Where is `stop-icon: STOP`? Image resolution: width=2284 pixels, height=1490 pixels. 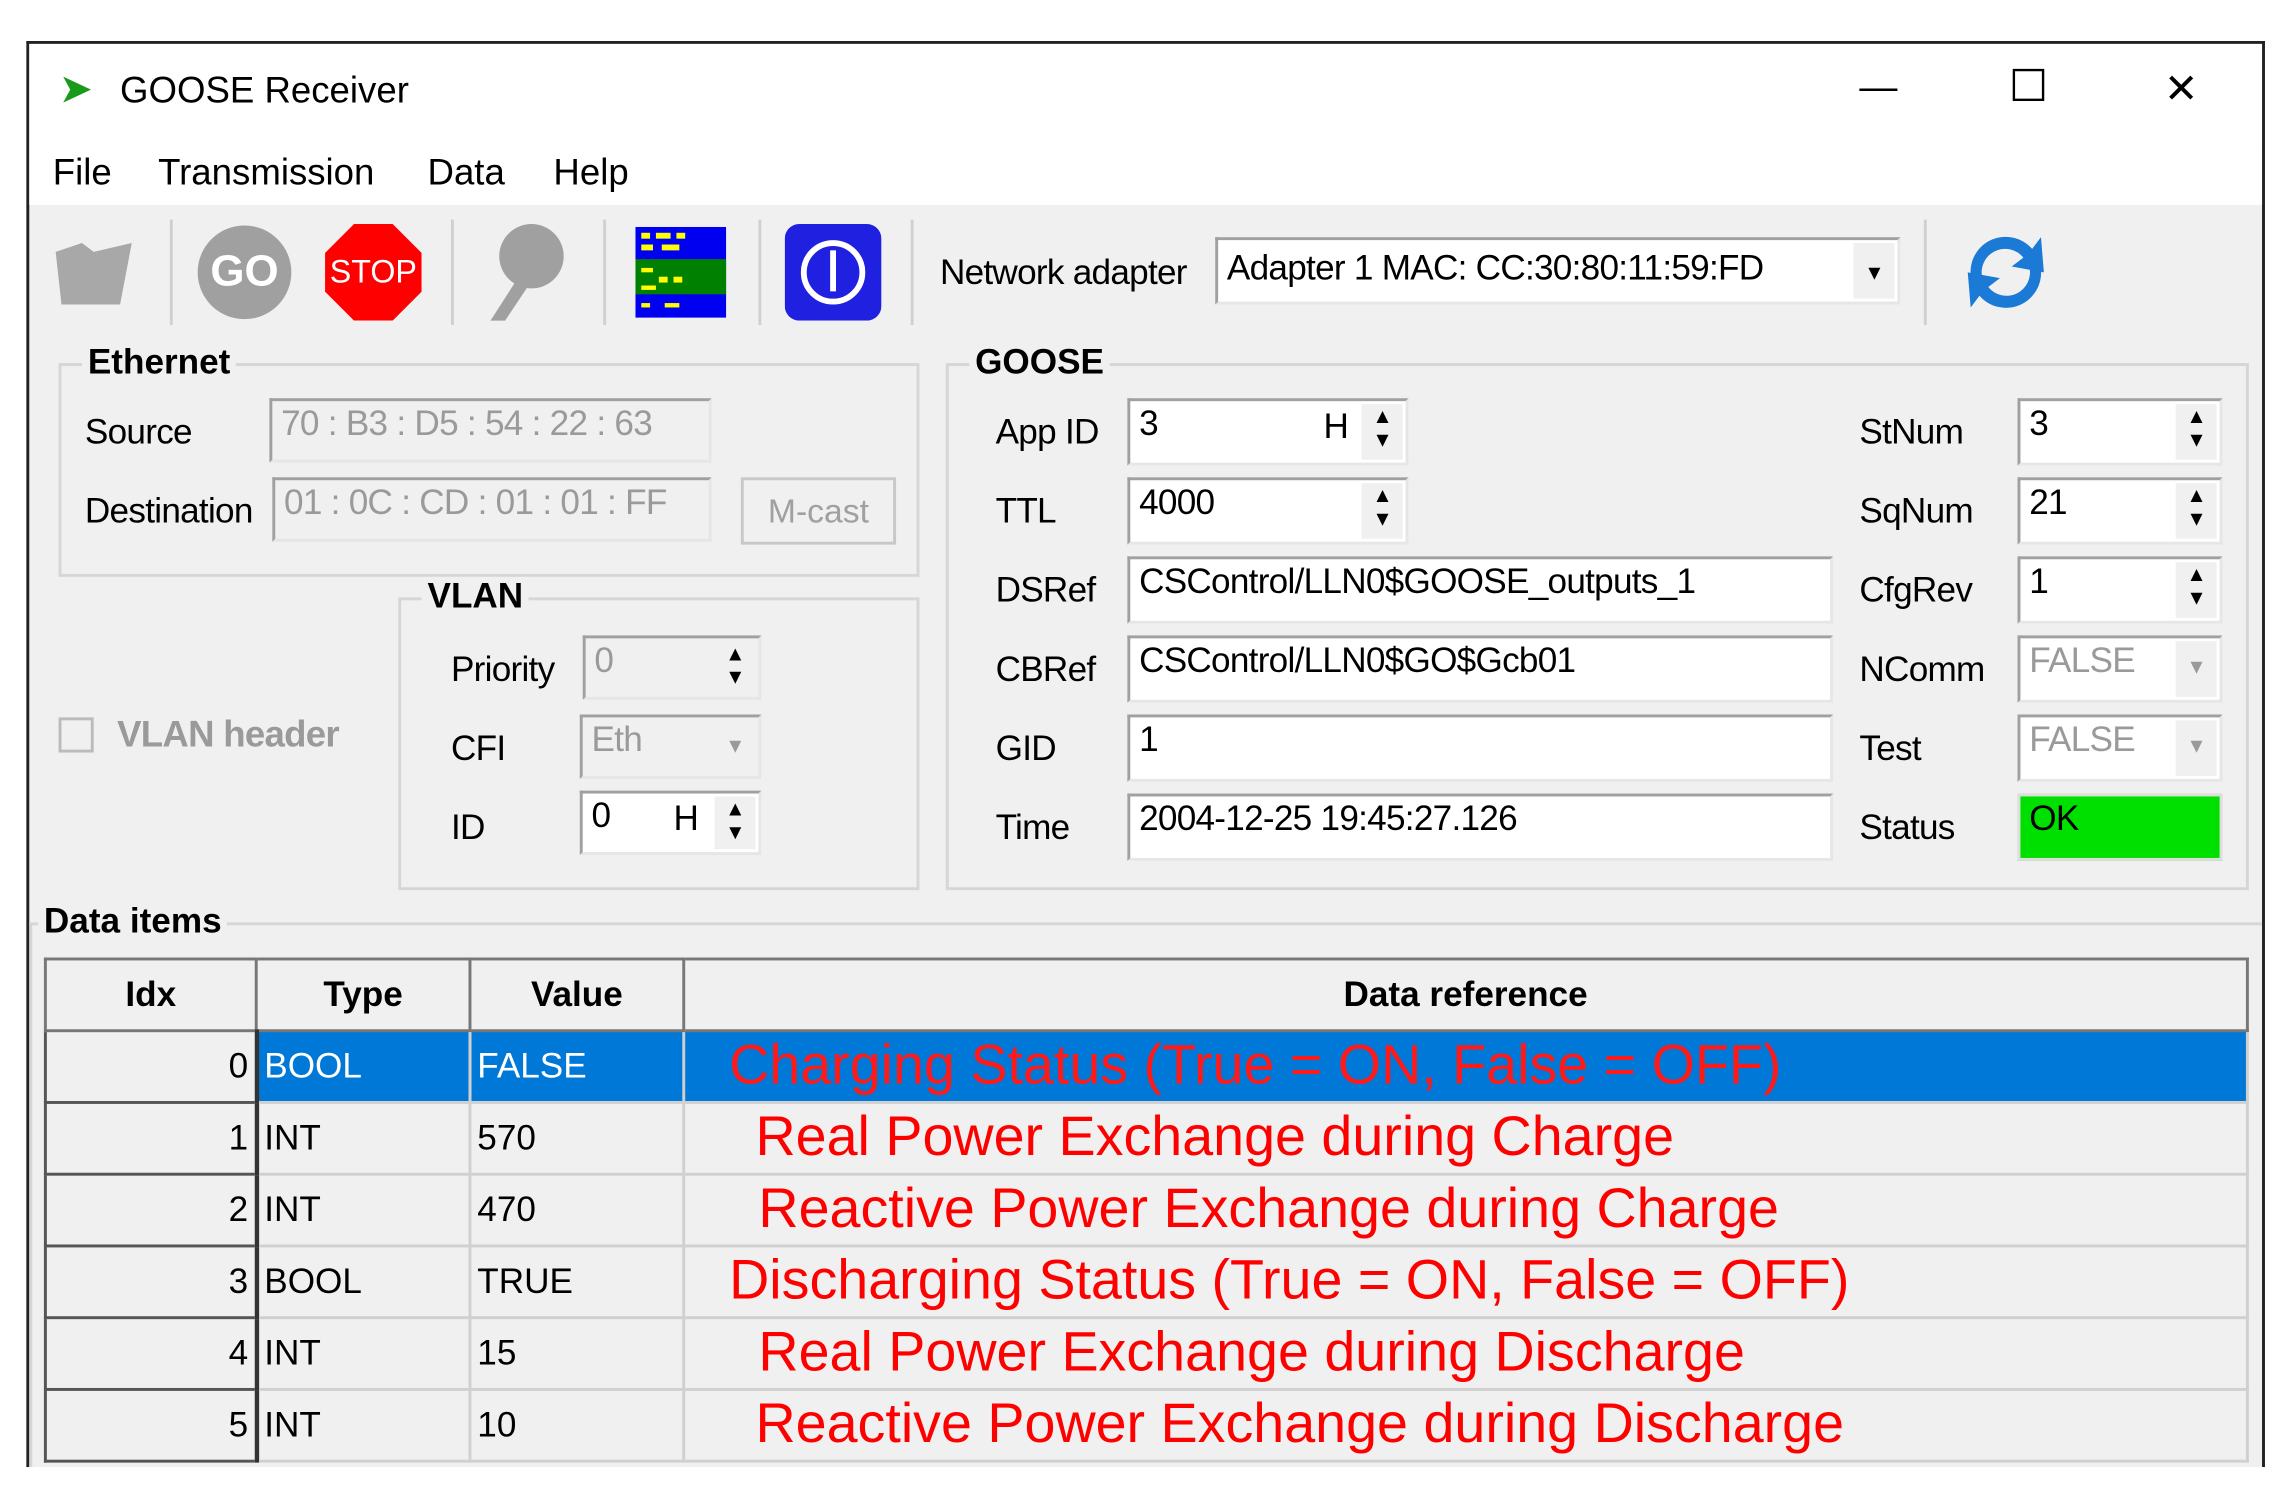 stop-icon: STOP is located at coordinates (373, 272).